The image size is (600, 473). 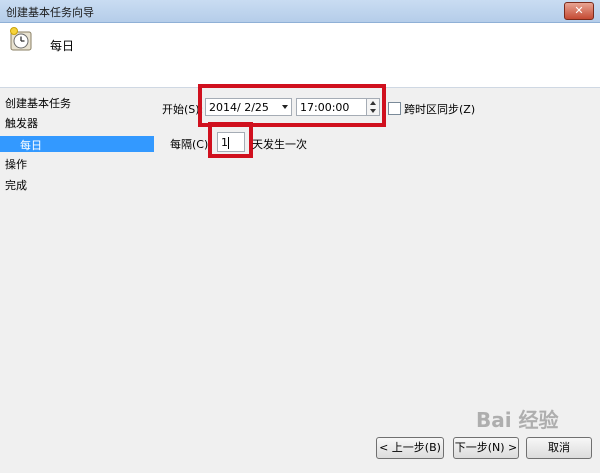 I want to click on sync-timezone-checkbox, so click(x=394, y=108).